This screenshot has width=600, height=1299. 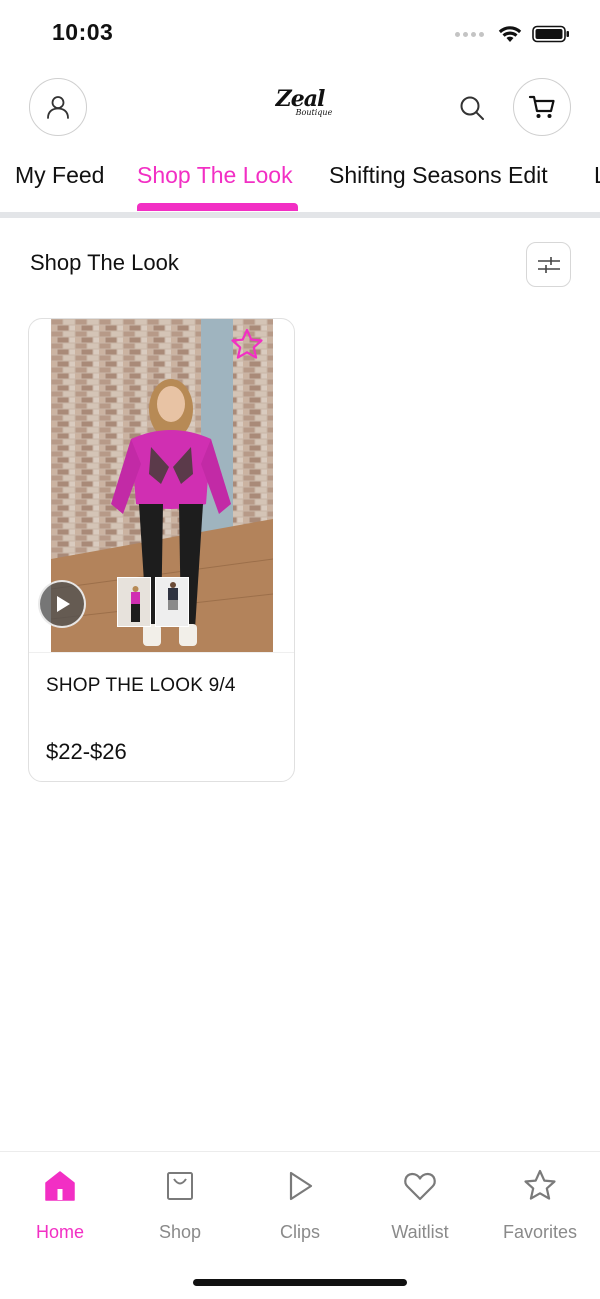 I want to click on nav-favorites-label: Favorites, so click(x=540, y=1232).